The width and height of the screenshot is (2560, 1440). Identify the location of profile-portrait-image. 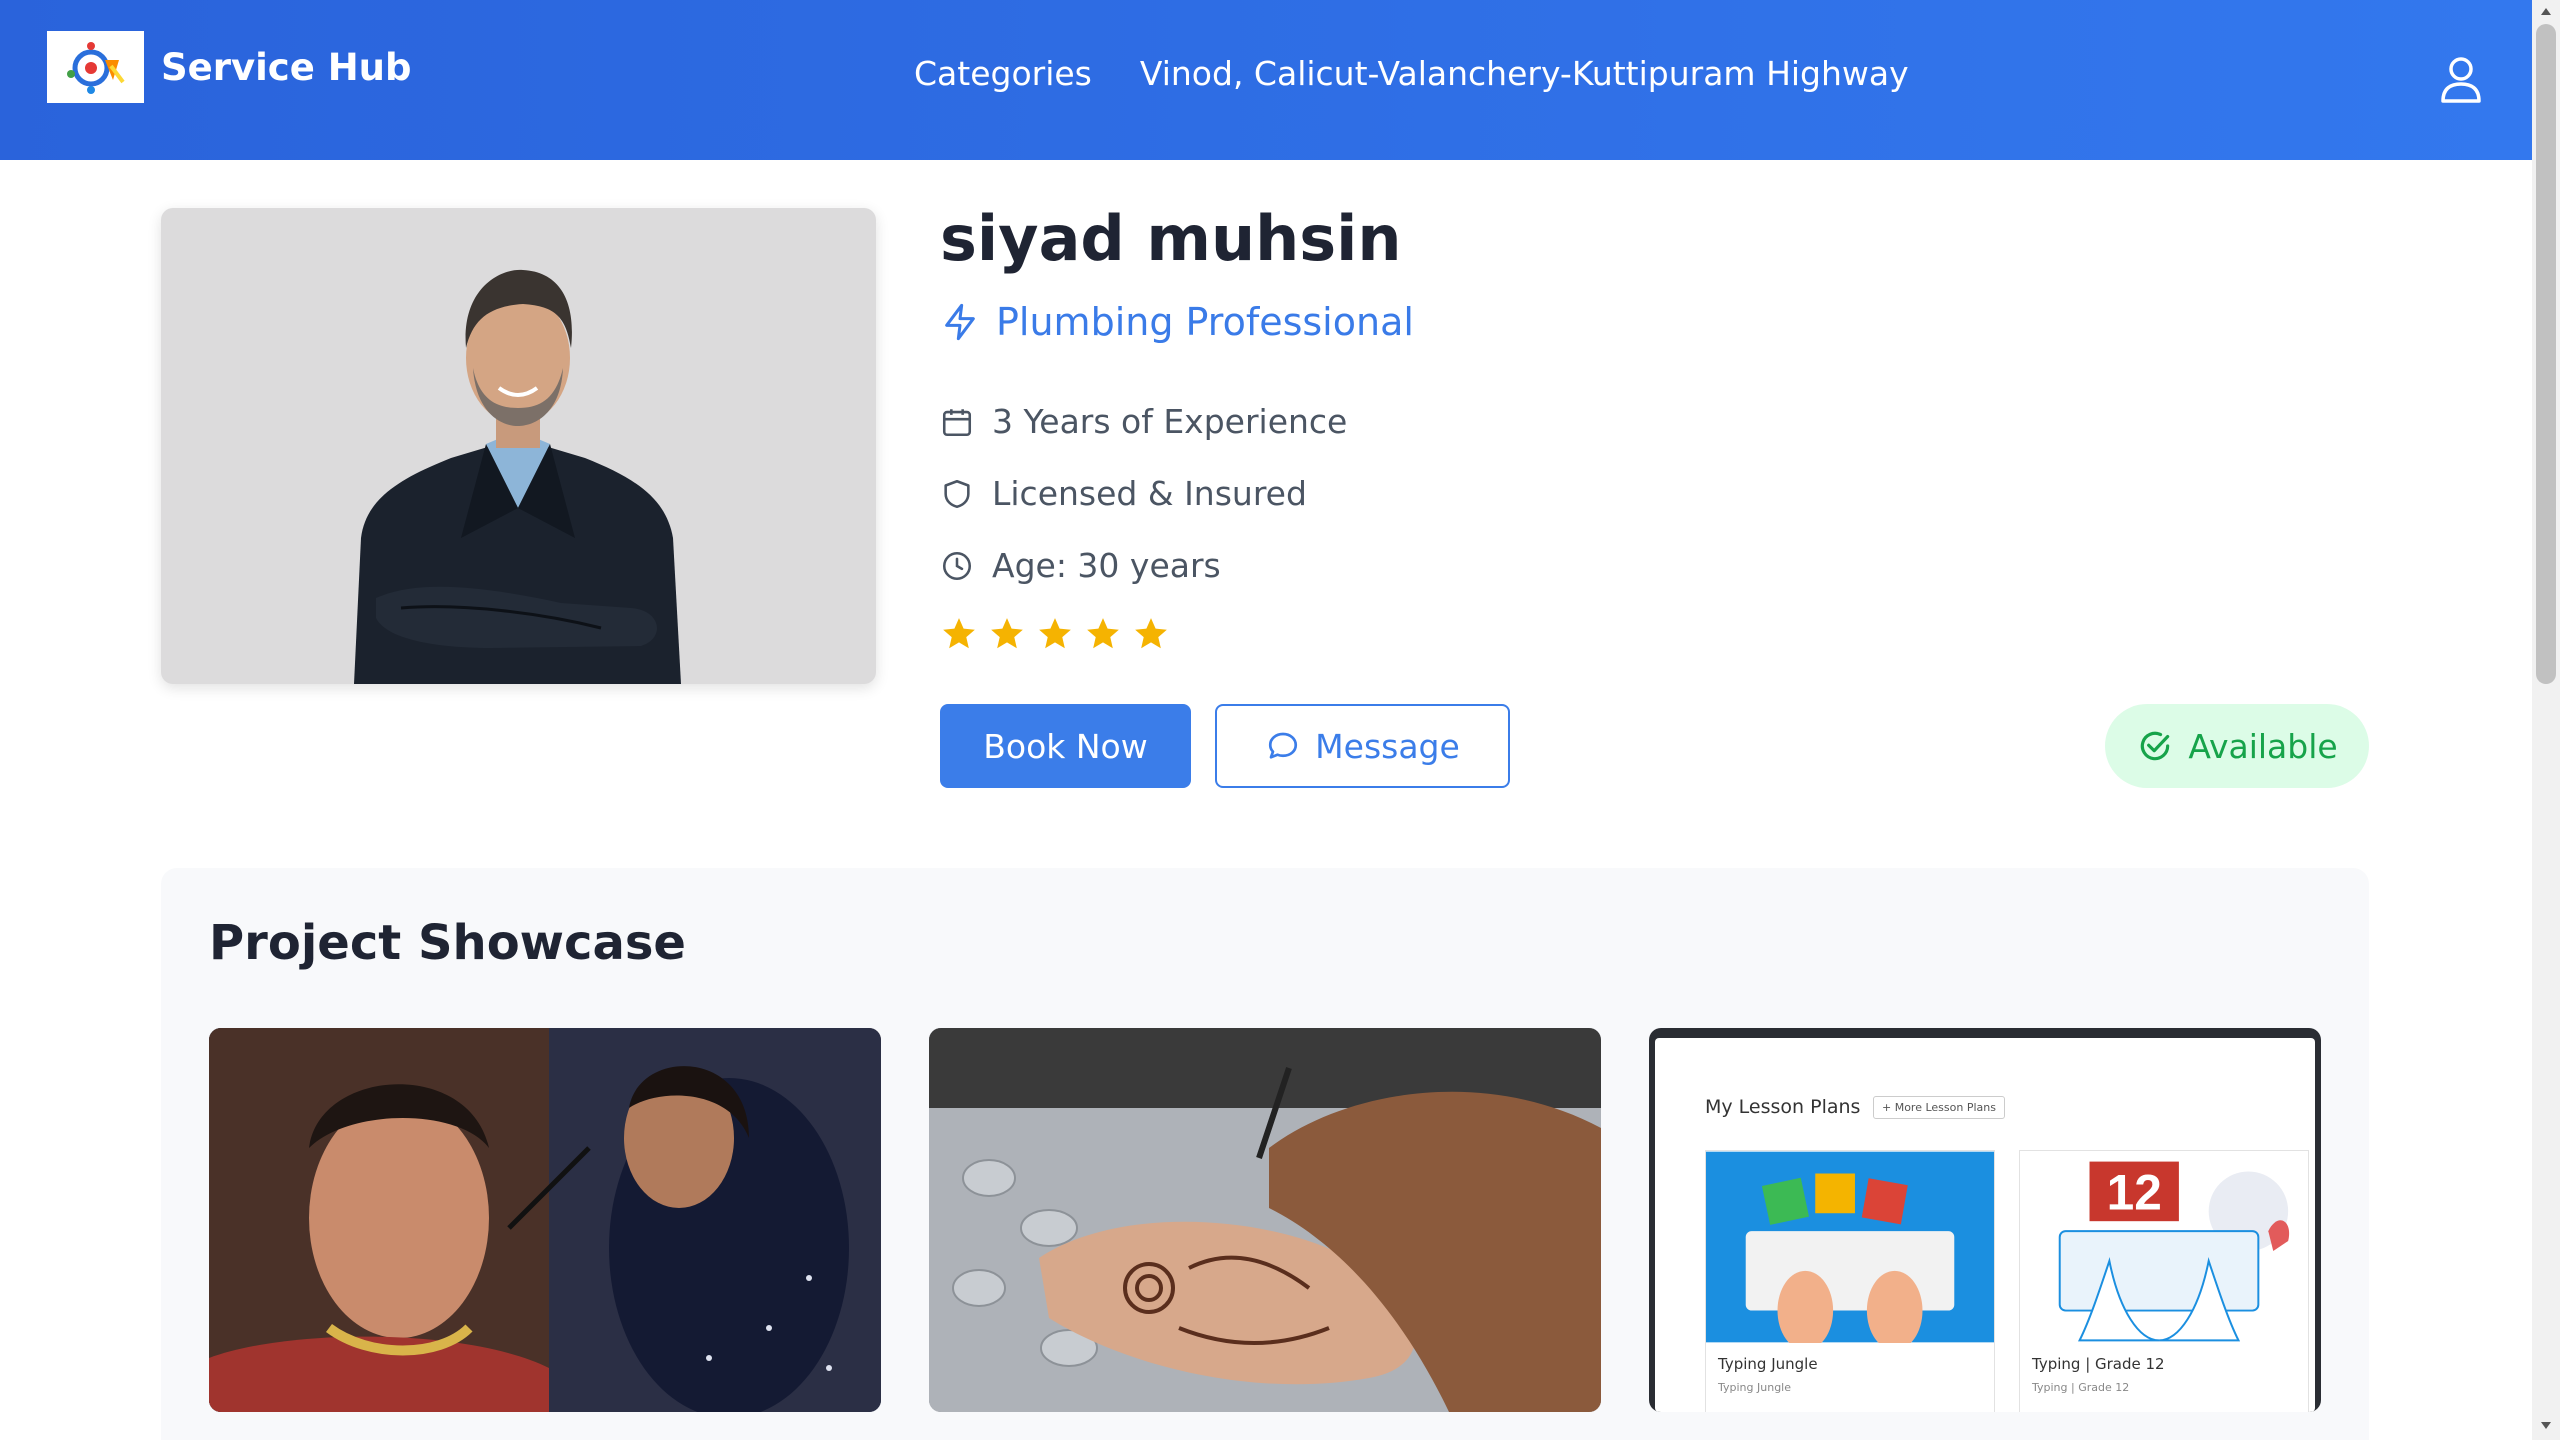
(517, 476).